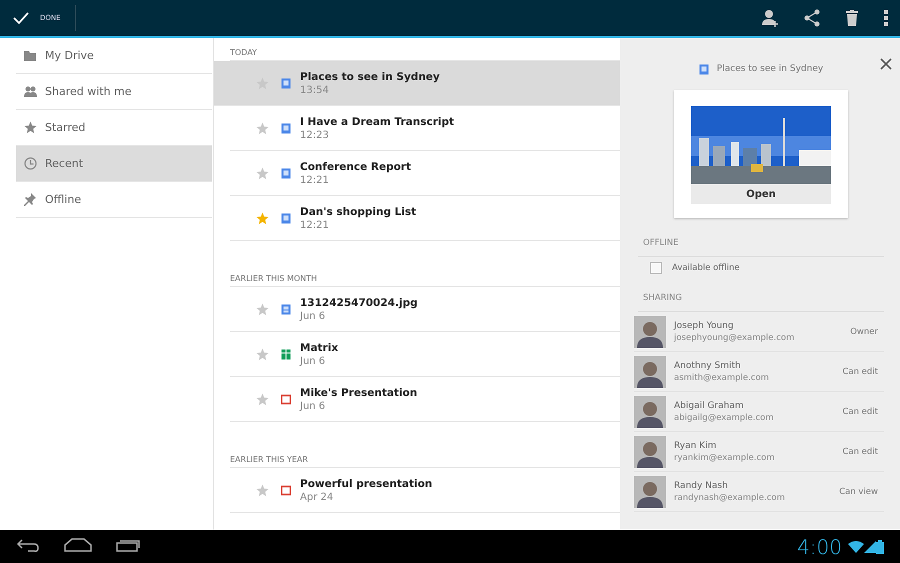 The height and width of the screenshot is (563, 900). I want to click on sidebar-item: Shared with me, so click(114, 92).